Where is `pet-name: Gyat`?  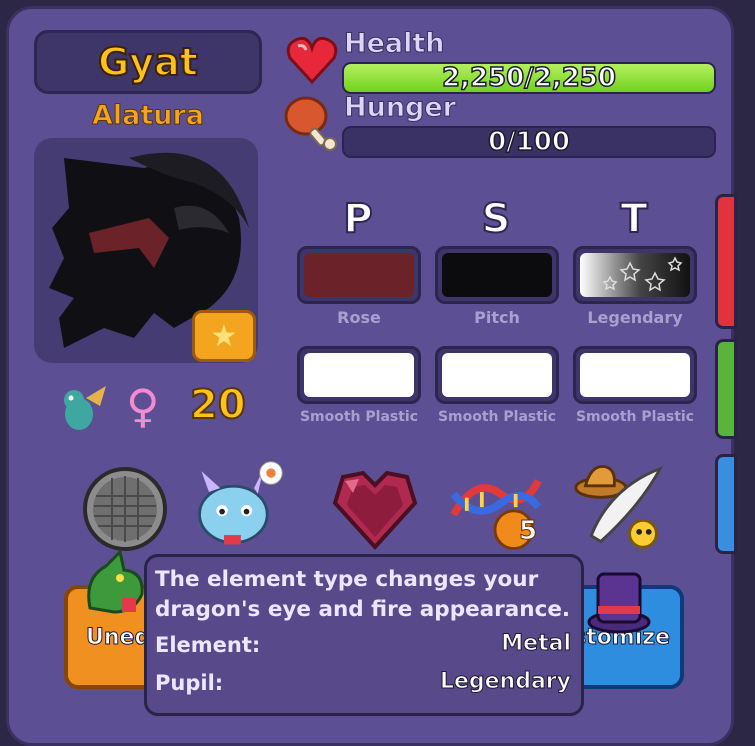
pet-name: Gyat is located at coordinates (148, 62).